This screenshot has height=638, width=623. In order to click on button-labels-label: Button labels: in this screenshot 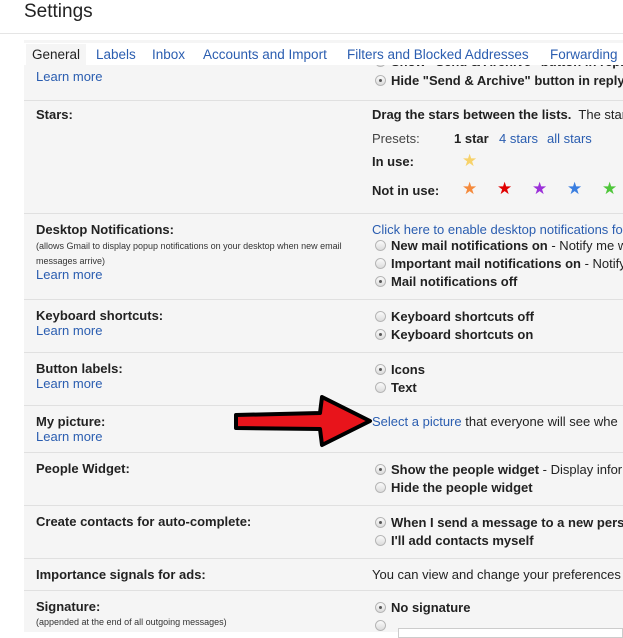, I will do `click(79, 368)`.